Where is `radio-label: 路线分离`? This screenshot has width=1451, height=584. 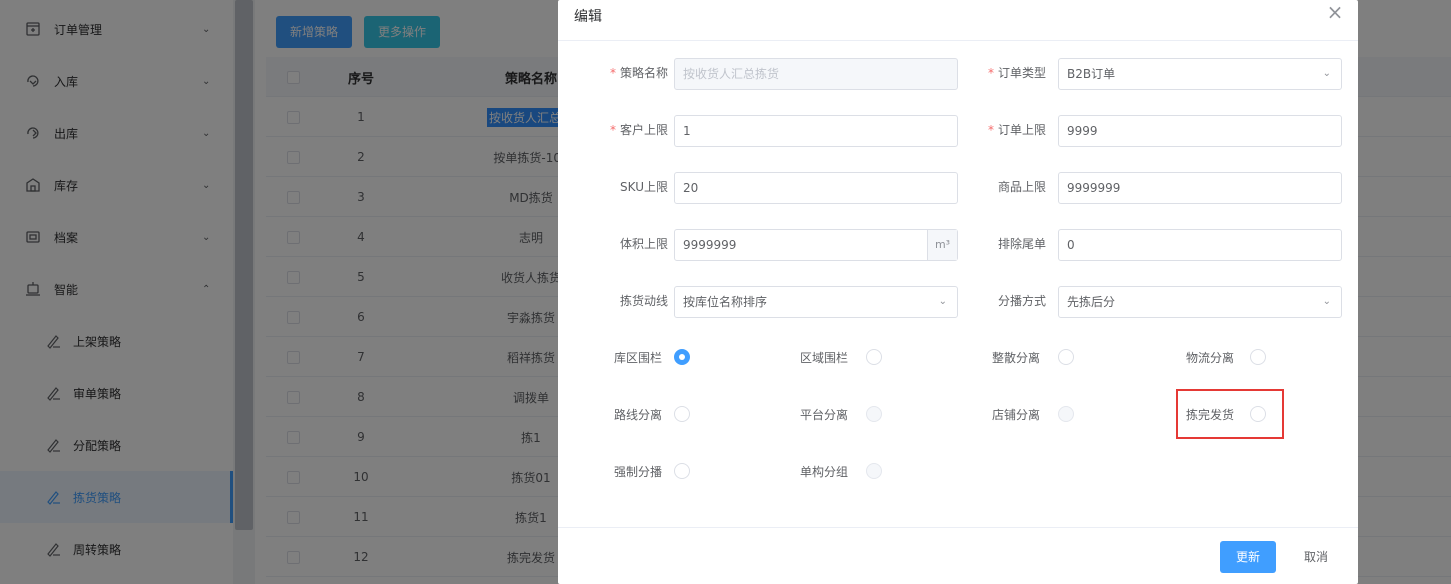
radio-label: 路线分离 is located at coordinates (637, 415).